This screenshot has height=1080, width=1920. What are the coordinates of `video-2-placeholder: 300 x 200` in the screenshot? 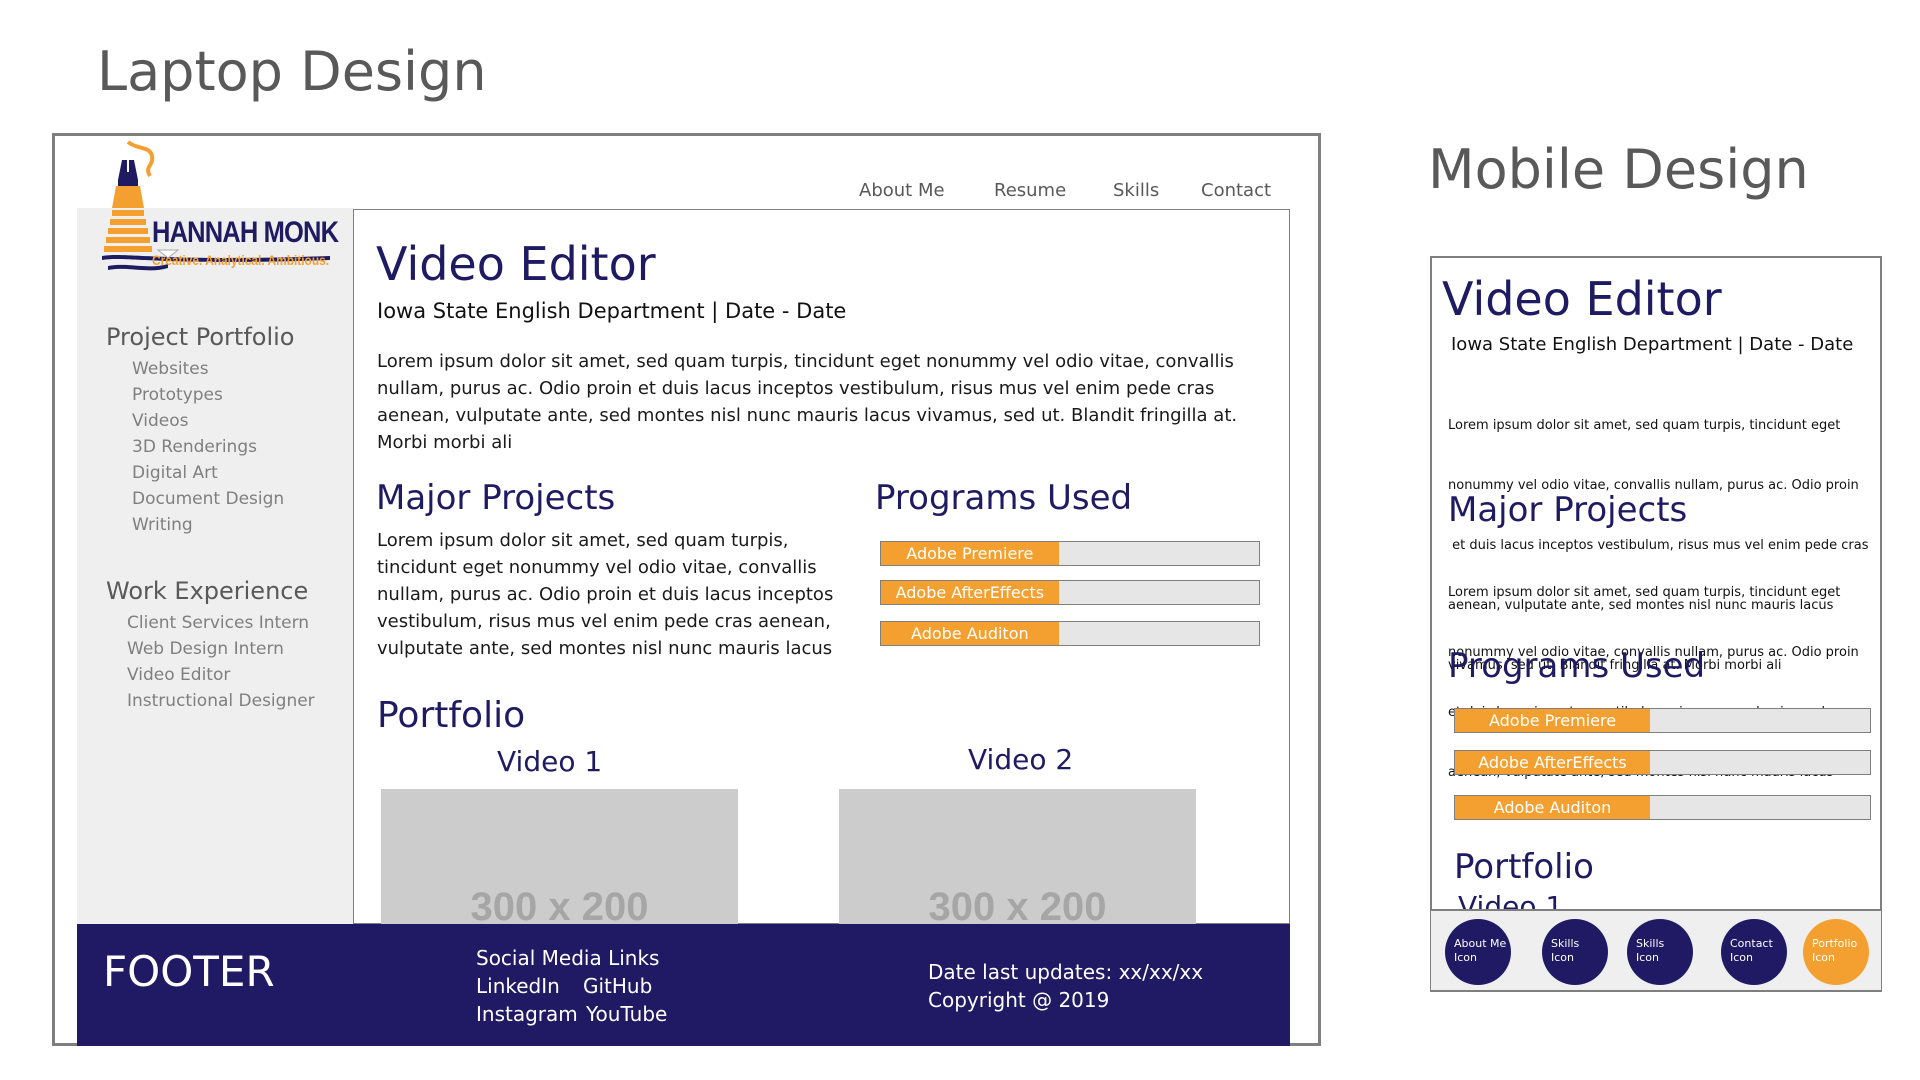 It's located at (1017, 856).